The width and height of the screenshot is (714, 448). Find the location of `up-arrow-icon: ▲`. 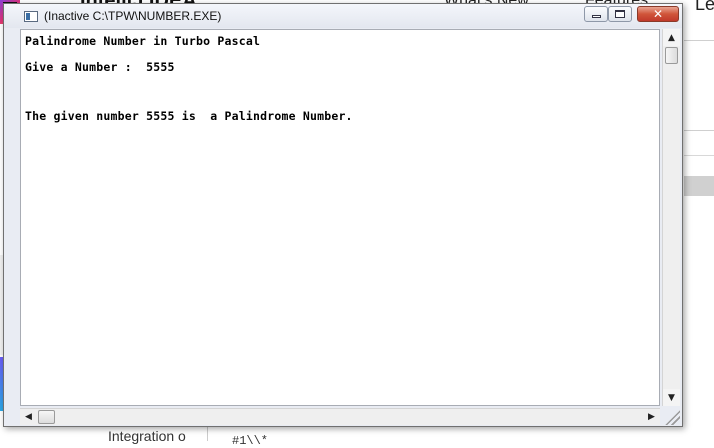

up-arrow-icon: ▲ is located at coordinates (671, 37).